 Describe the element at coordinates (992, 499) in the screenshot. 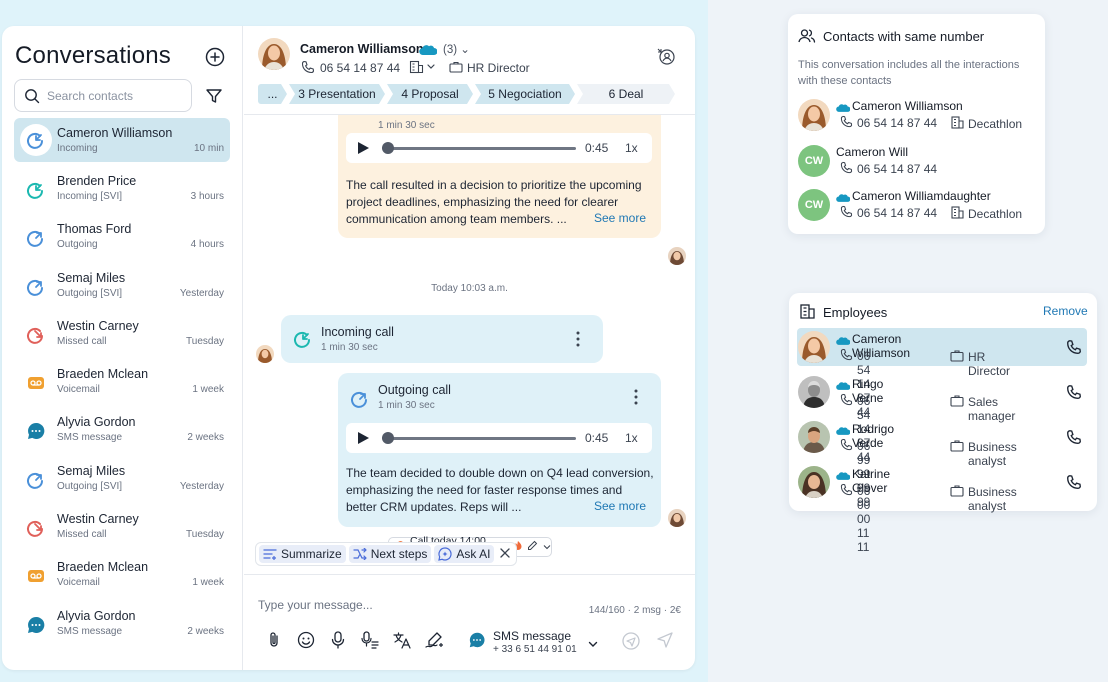

I see `employee-role: Business analyst` at that location.